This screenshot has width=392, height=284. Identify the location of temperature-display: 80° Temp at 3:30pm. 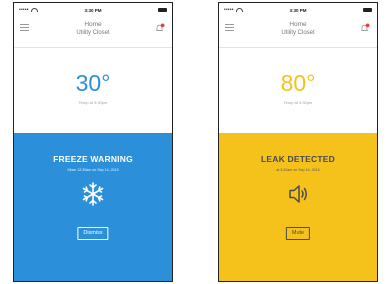
(298, 90).